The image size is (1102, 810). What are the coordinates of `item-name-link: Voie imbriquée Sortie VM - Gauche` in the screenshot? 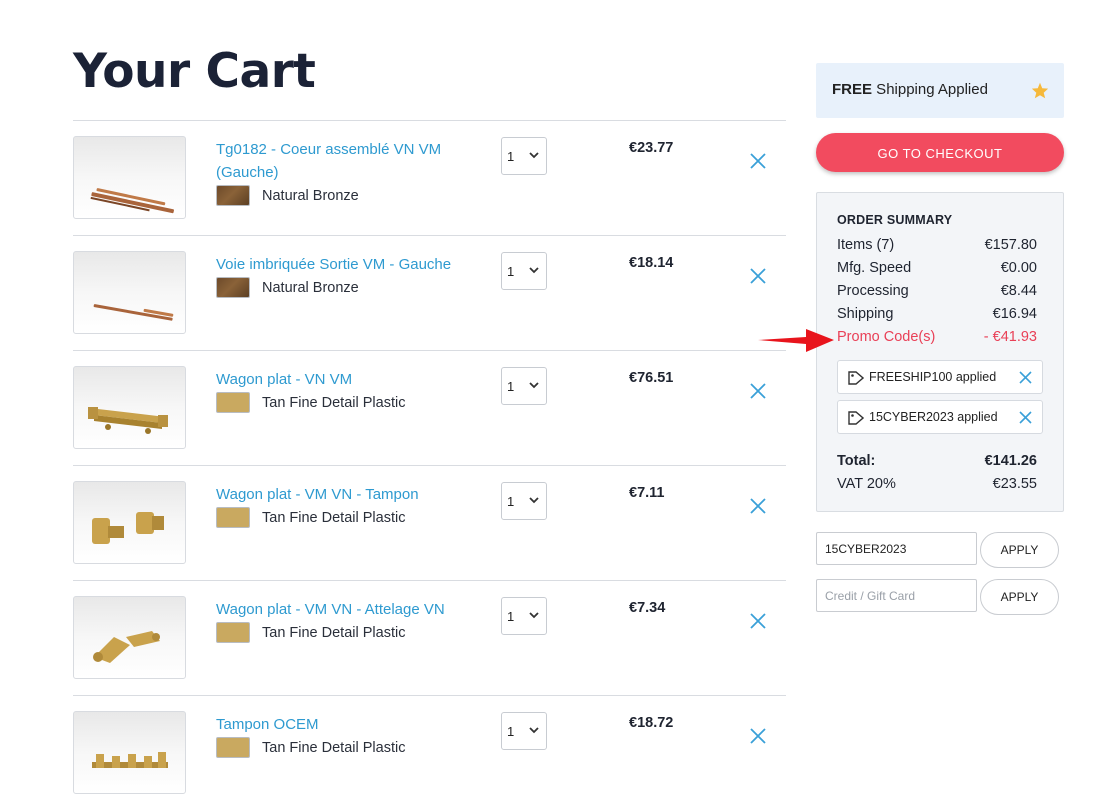 It's located at (341, 264).